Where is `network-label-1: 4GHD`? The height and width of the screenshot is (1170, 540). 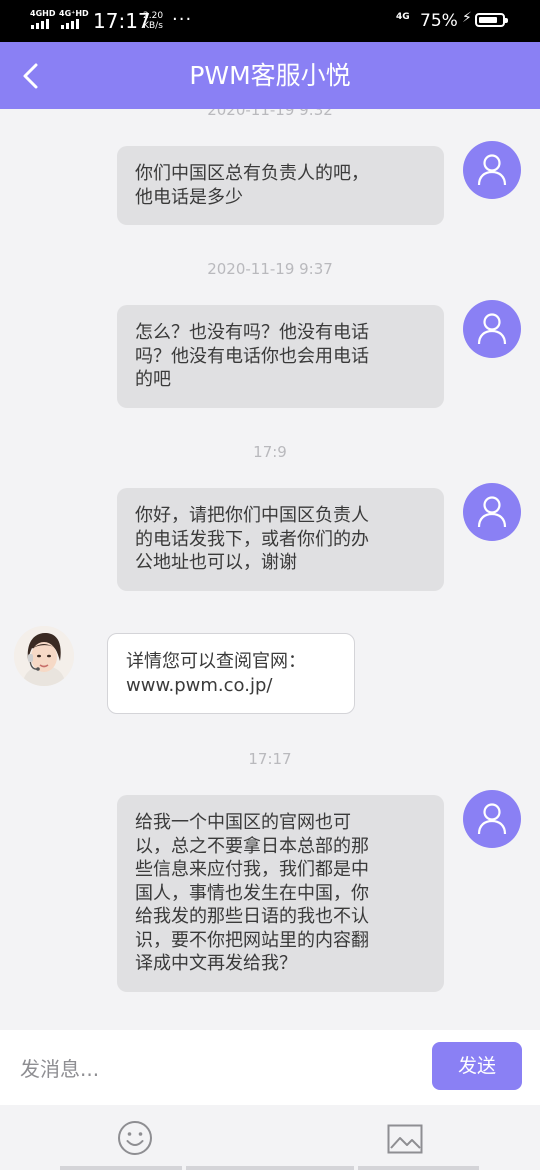
network-label-1: 4GHD is located at coordinates (43, 13).